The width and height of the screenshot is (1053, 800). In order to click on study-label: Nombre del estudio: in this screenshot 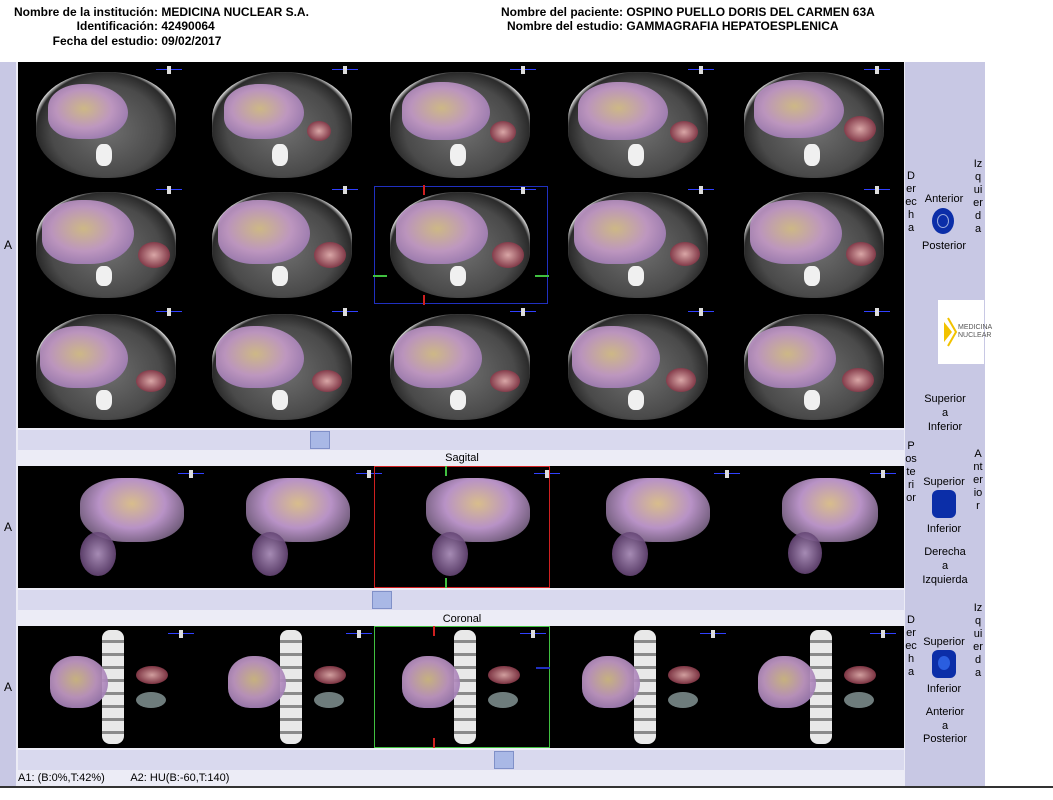, I will do `click(564, 26)`.